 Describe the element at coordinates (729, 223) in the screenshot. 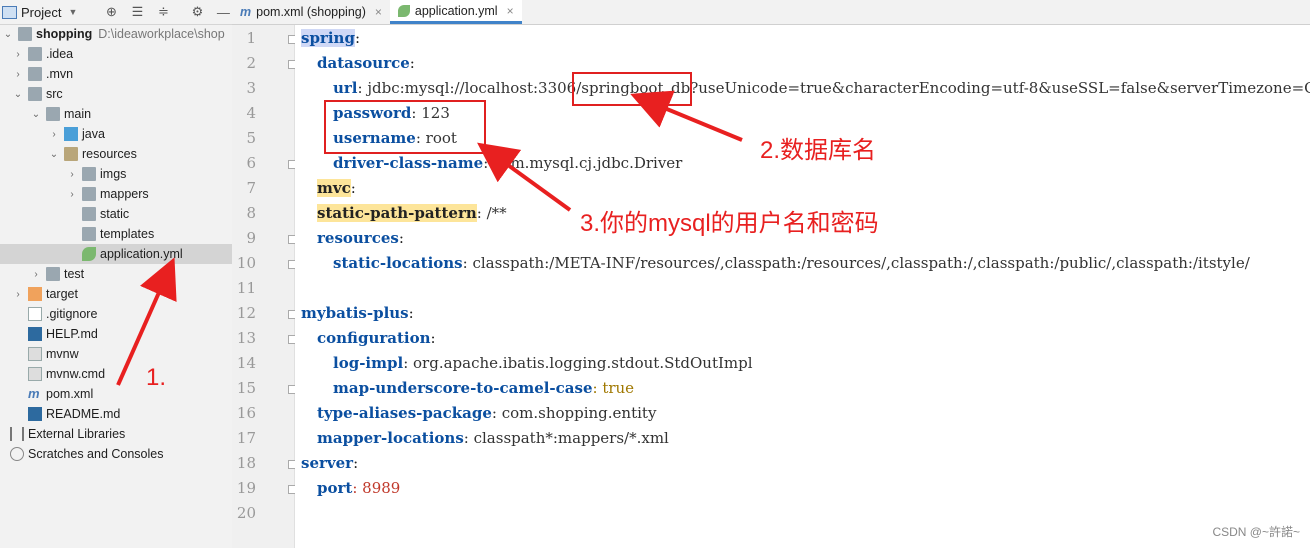

I see `annotation-step-3: 3.你的mysql的用户名和密码` at that location.